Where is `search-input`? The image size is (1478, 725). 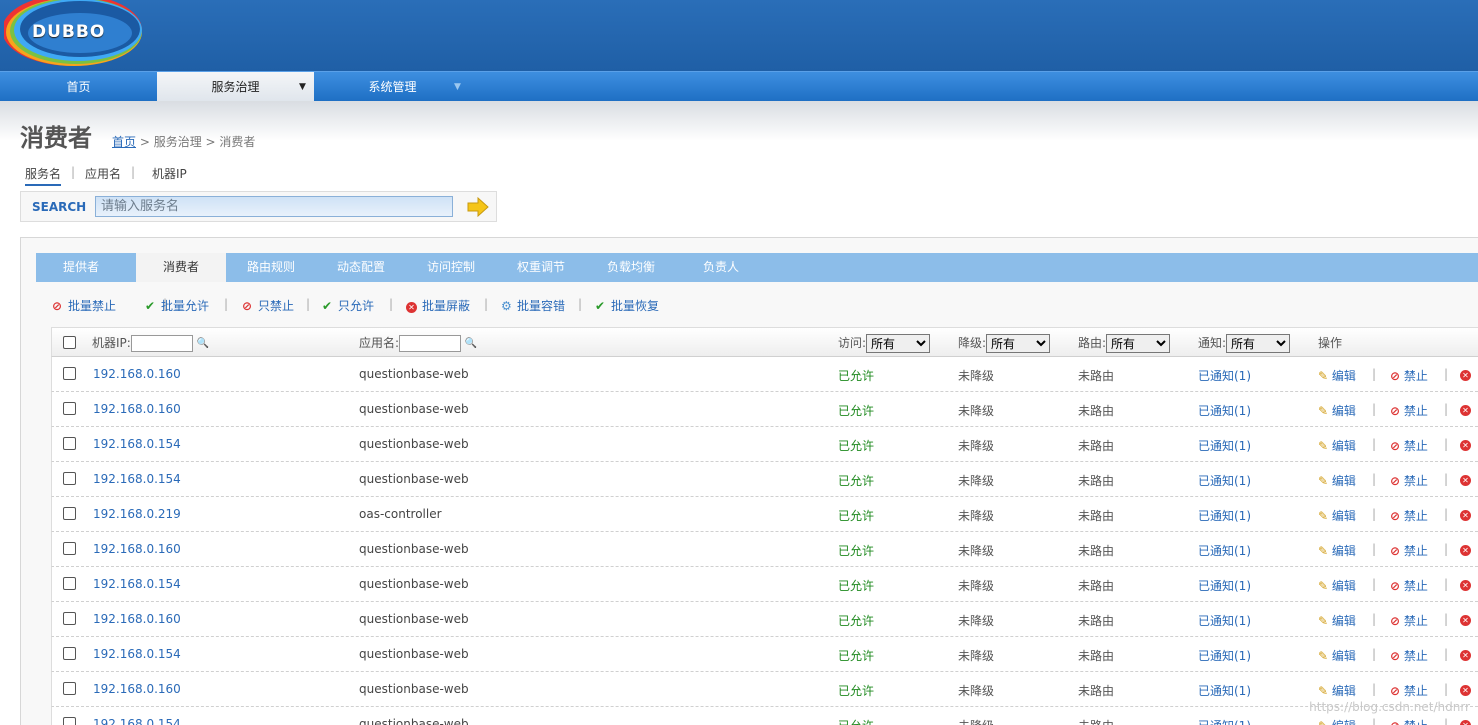 search-input is located at coordinates (274, 206).